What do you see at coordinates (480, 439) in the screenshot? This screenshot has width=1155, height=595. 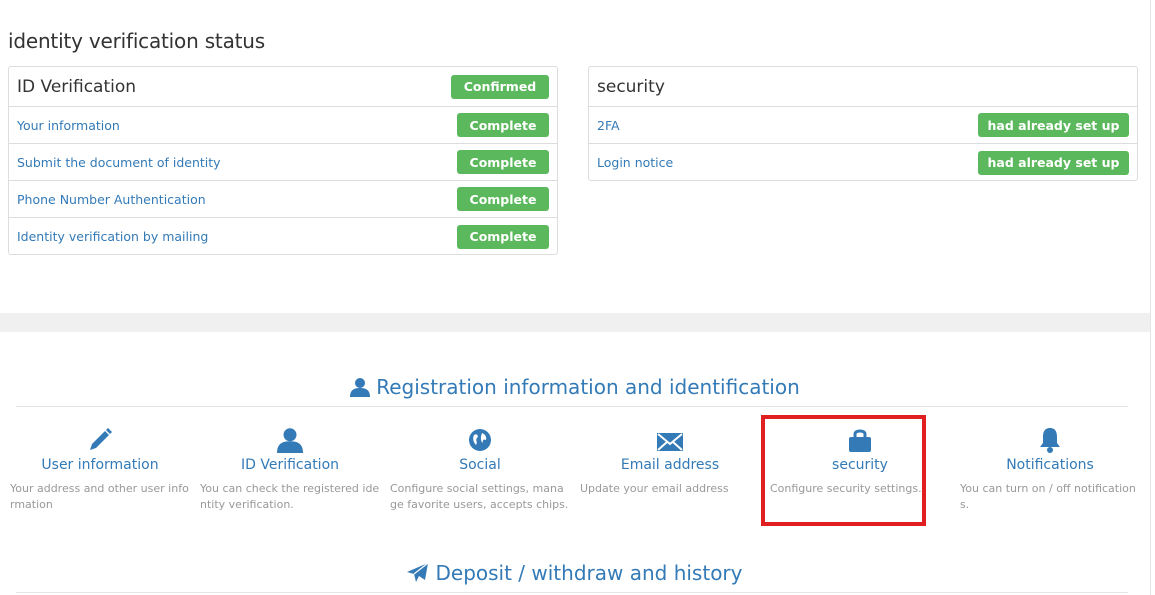 I see `globe-icon` at bounding box center [480, 439].